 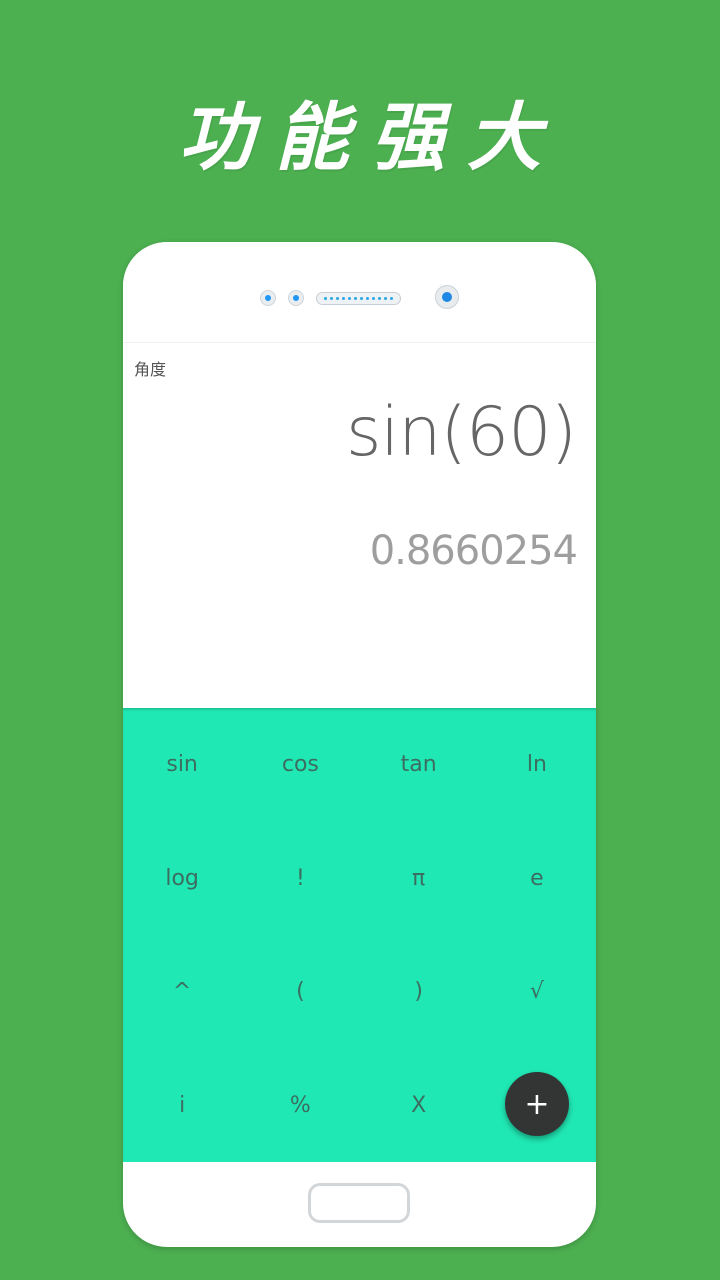 What do you see at coordinates (473, 551) in the screenshot?
I see `result-text: 0.8660254` at bounding box center [473, 551].